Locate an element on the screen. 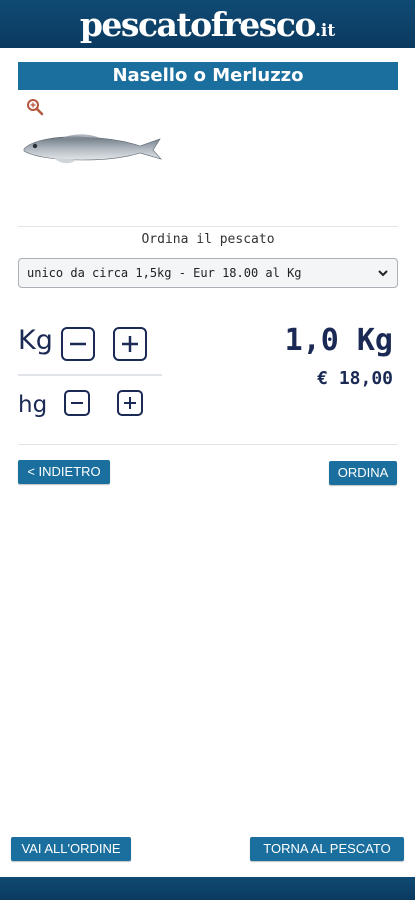 This screenshot has width=415, height=900. footer-bar is located at coordinates (207, 888).